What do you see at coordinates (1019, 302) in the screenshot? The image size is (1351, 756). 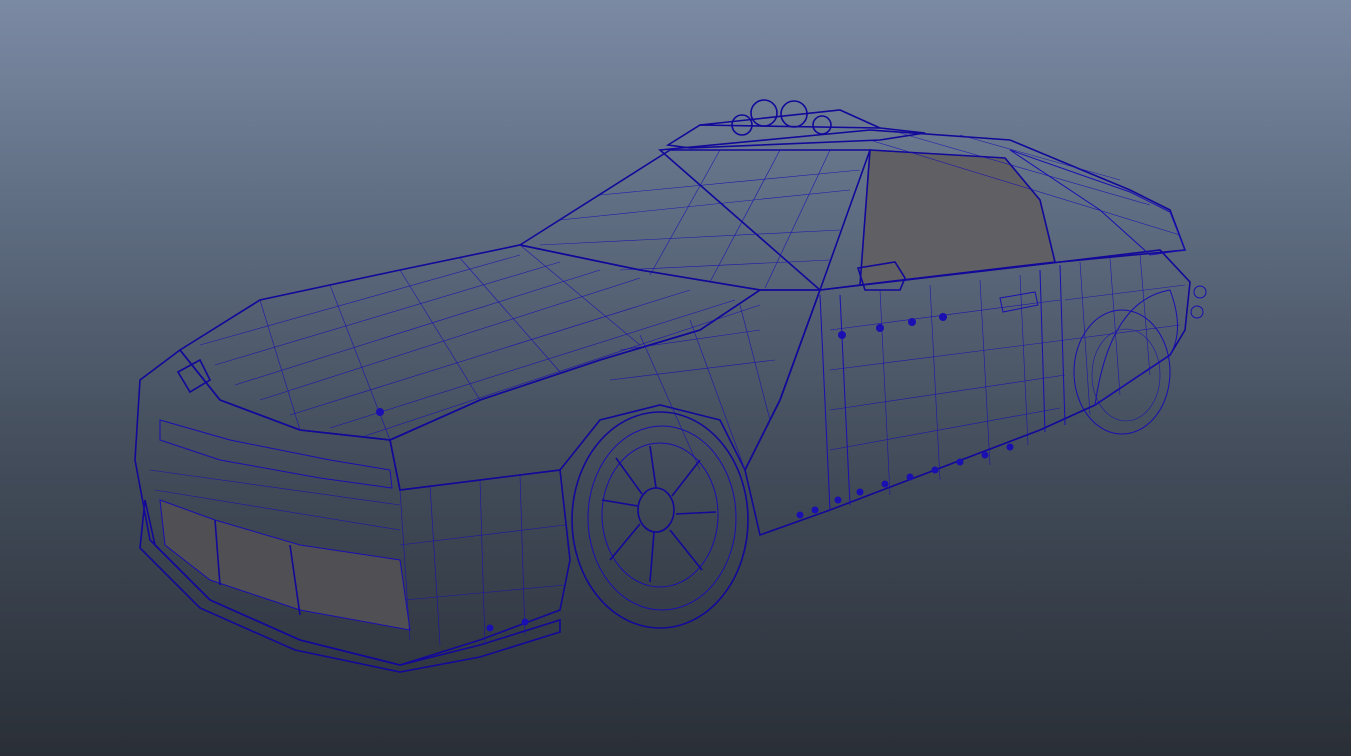 I see `door-handle` at bounding box center [1019, 302].